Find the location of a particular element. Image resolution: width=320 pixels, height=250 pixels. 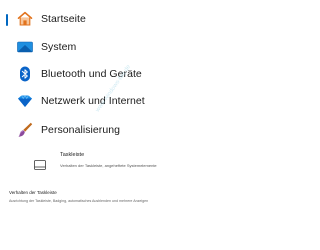

bluetooth-icon is located at coordinates (25, 74).